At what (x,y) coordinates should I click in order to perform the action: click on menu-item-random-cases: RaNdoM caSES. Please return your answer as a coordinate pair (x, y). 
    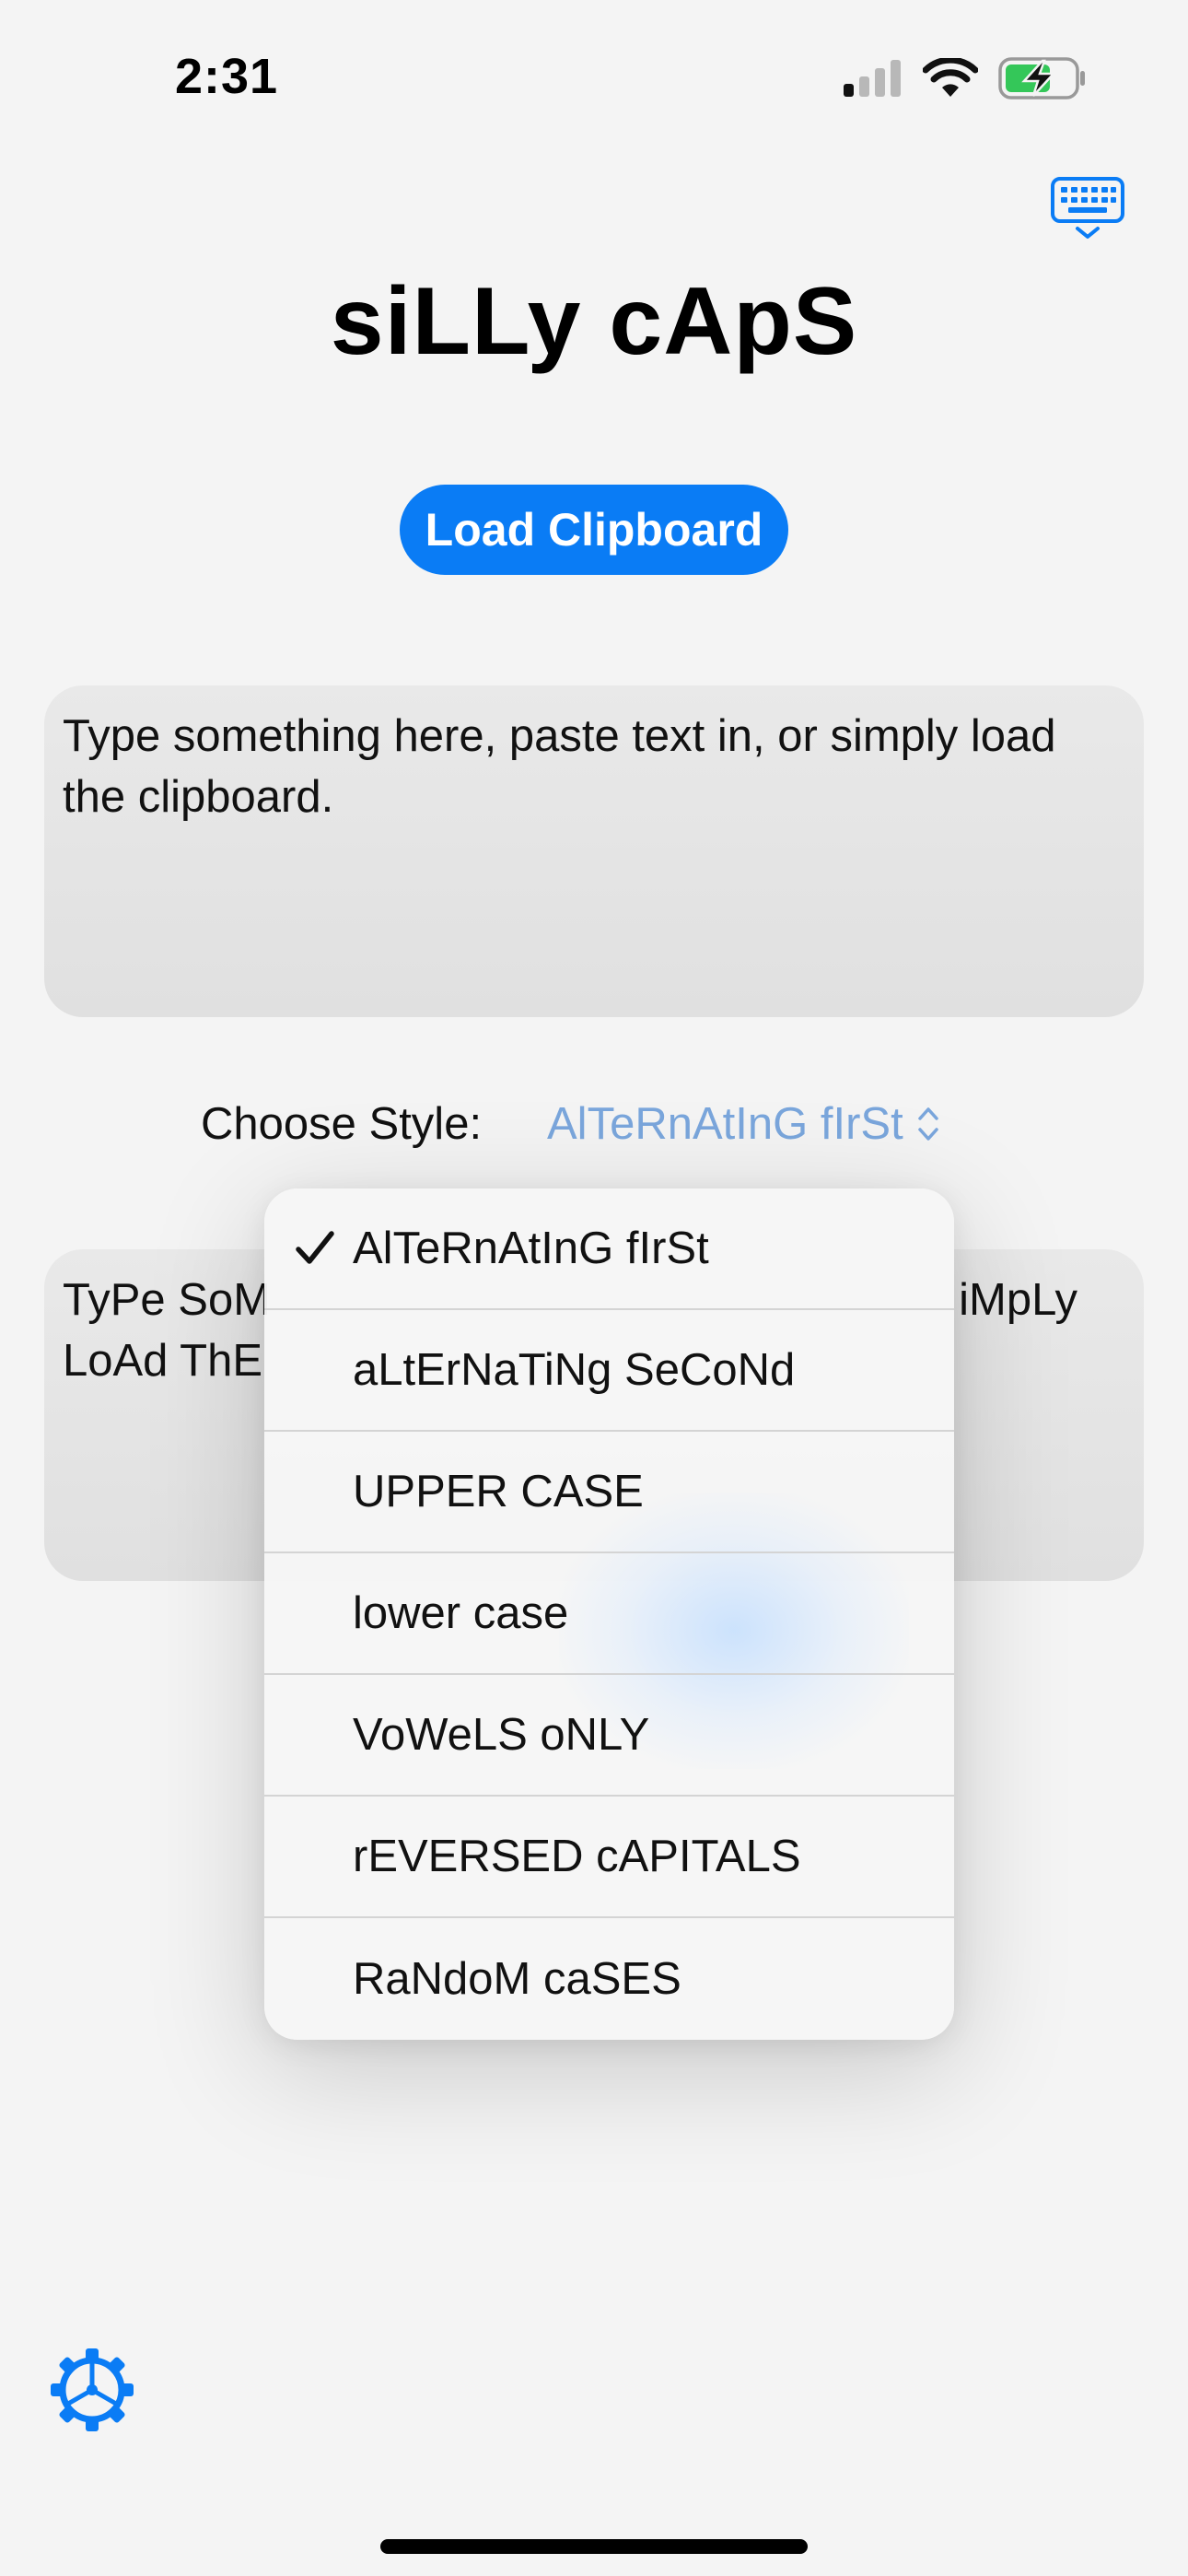
    Looking at the image, I should click on (609, 1979).